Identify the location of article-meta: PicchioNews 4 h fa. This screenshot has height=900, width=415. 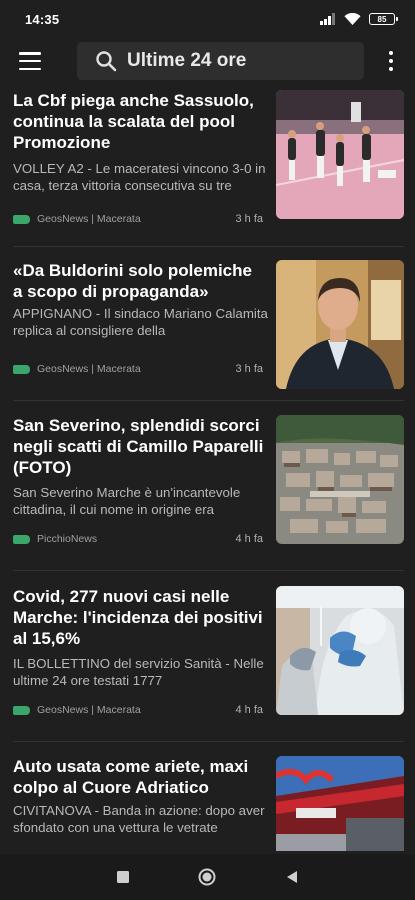
(138, 539).